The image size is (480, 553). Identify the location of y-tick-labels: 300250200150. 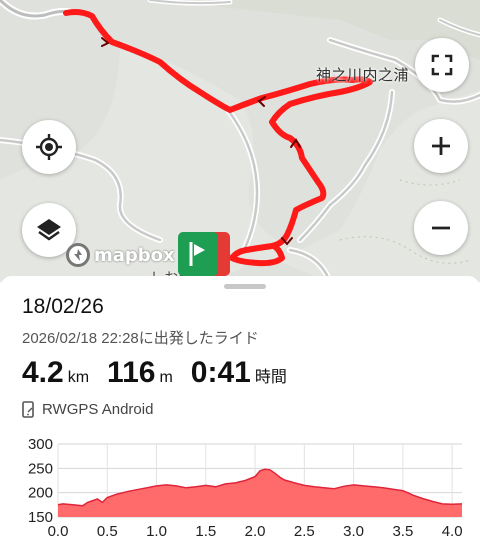
(40, 481).